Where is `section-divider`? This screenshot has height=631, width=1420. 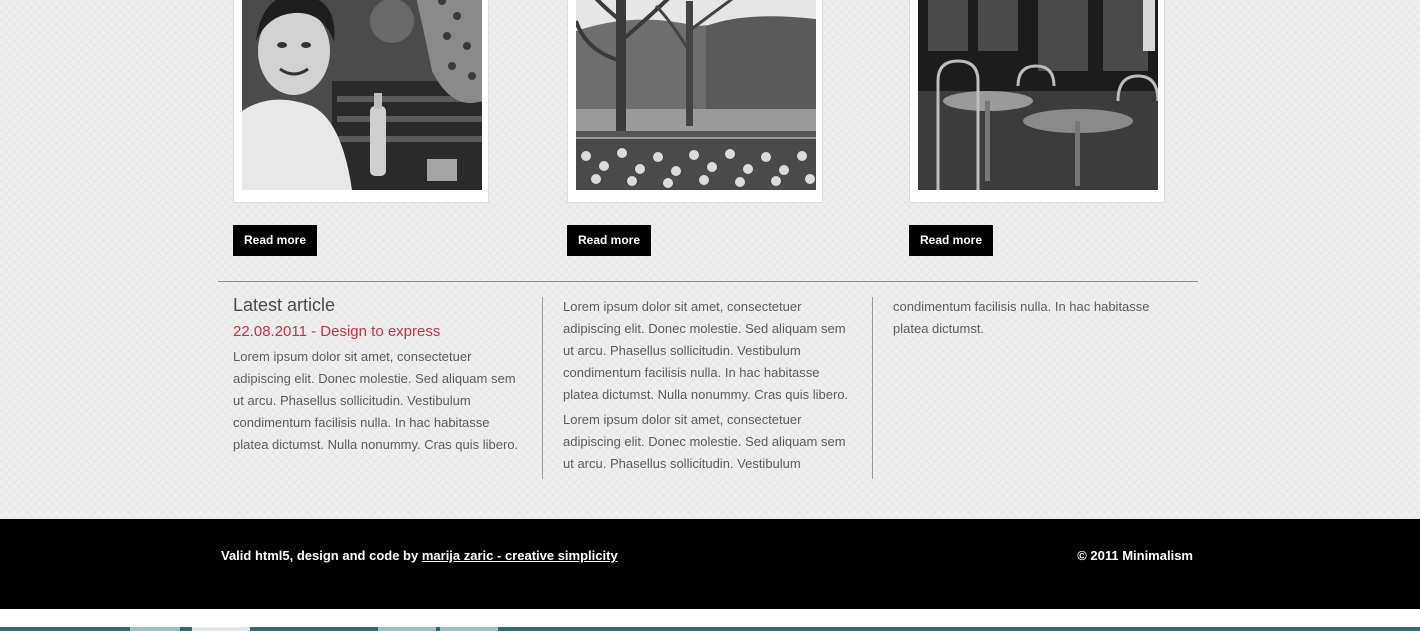 section-divider is located at coordinates (708, 281).